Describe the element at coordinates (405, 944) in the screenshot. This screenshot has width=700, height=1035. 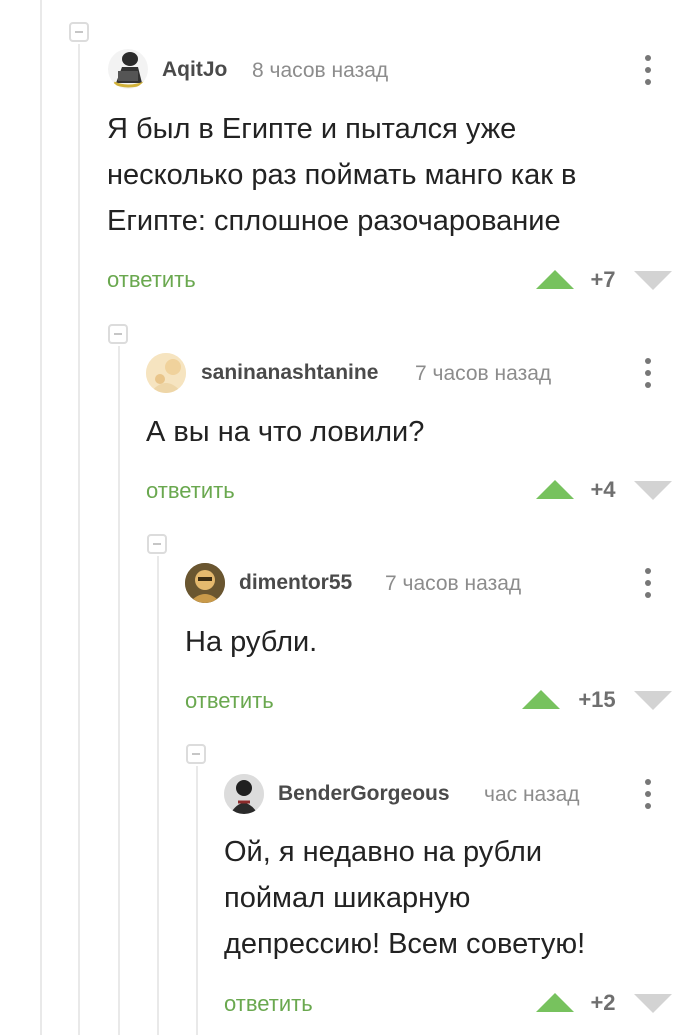
I see `comment-text-line: депрессию! Всем советую!` at that location.